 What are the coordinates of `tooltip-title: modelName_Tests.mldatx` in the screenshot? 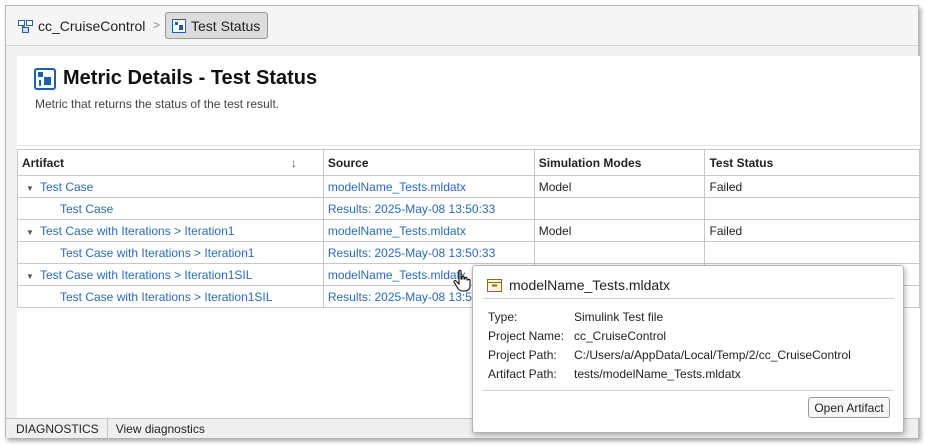 It's located at (578, 285).